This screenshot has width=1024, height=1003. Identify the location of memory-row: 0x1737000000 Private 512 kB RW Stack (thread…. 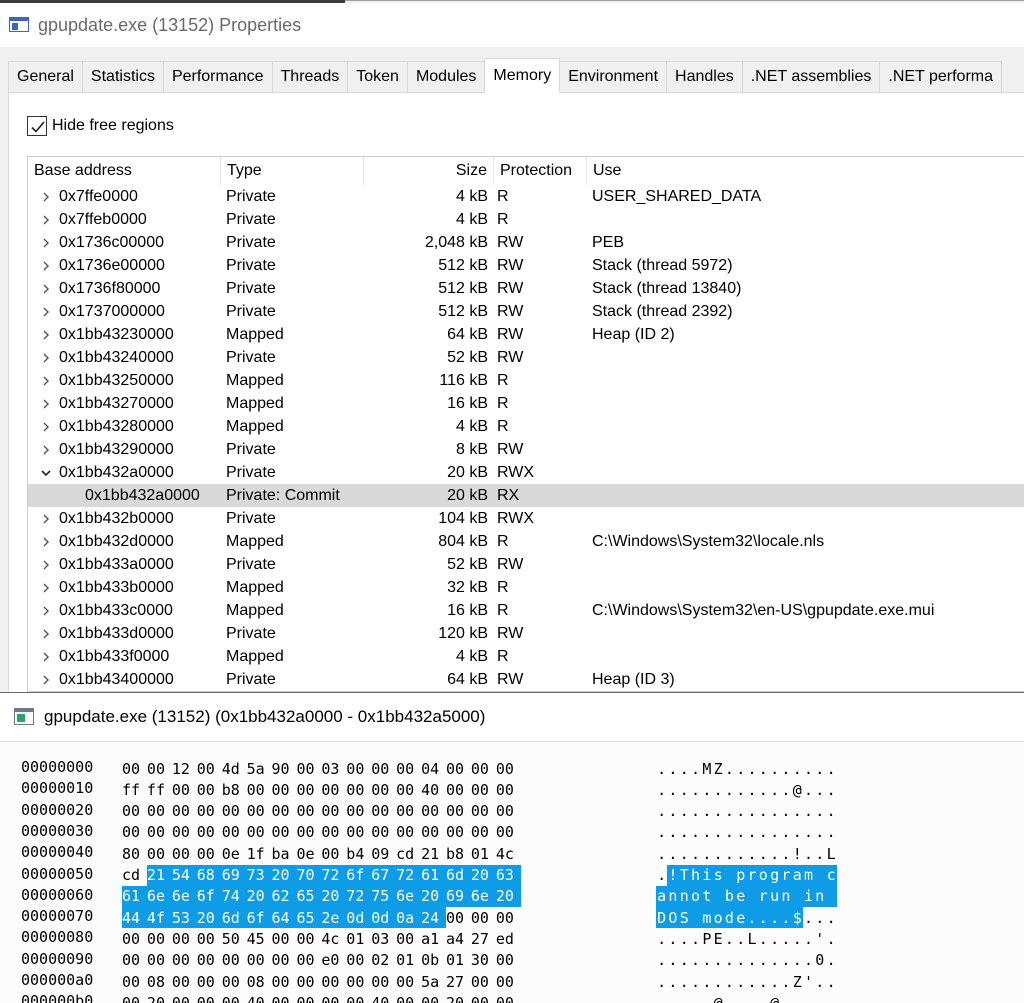
(526, 311).